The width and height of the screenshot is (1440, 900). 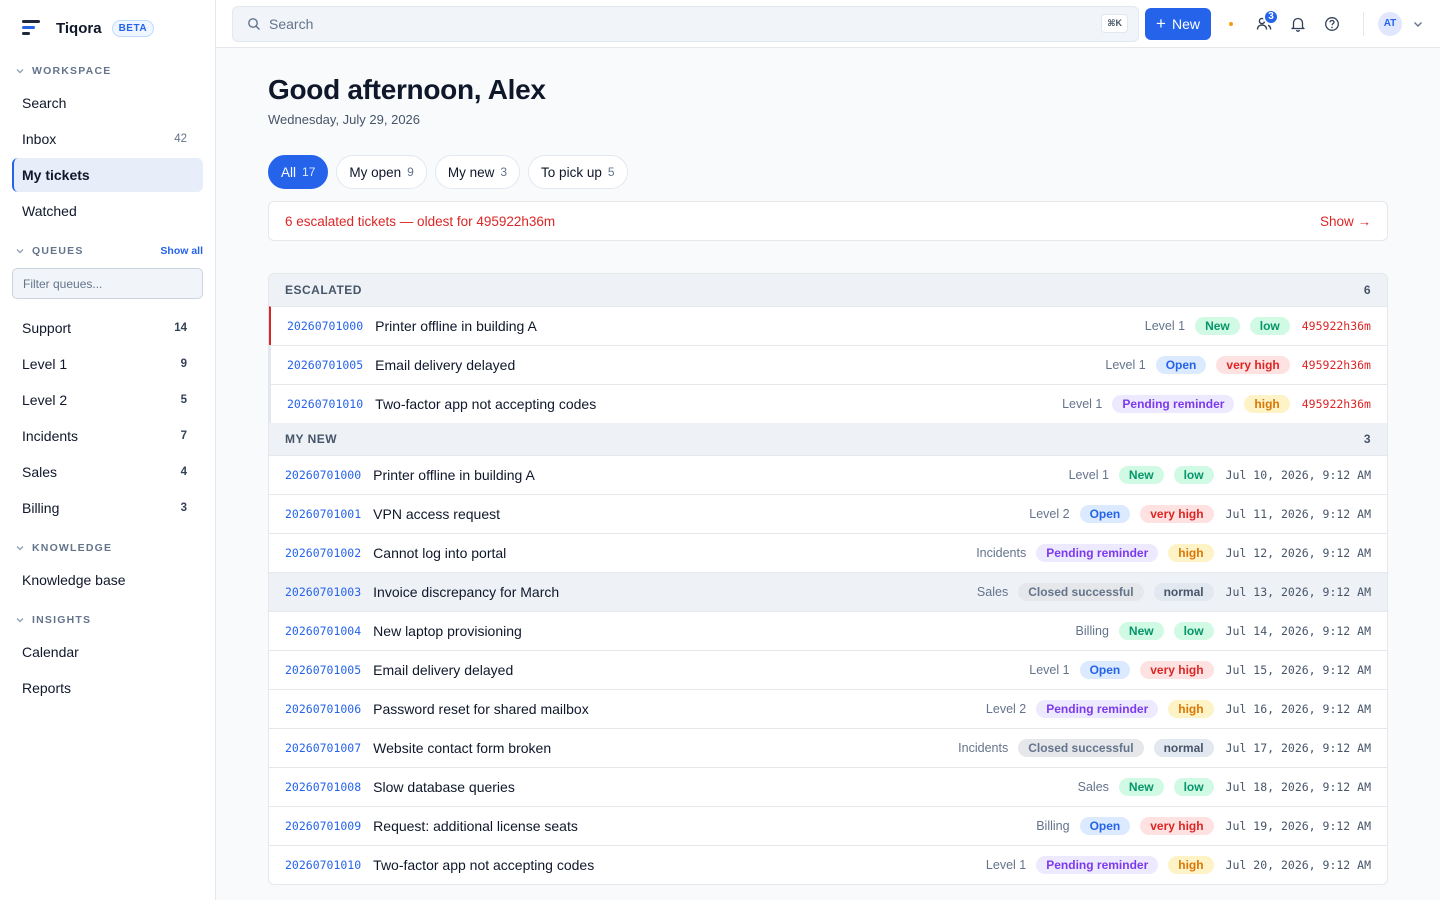 What do you see at coordinates (410, 172) in the screenshot?
I see `chip-count: 9` at bounding box center [410, 172].